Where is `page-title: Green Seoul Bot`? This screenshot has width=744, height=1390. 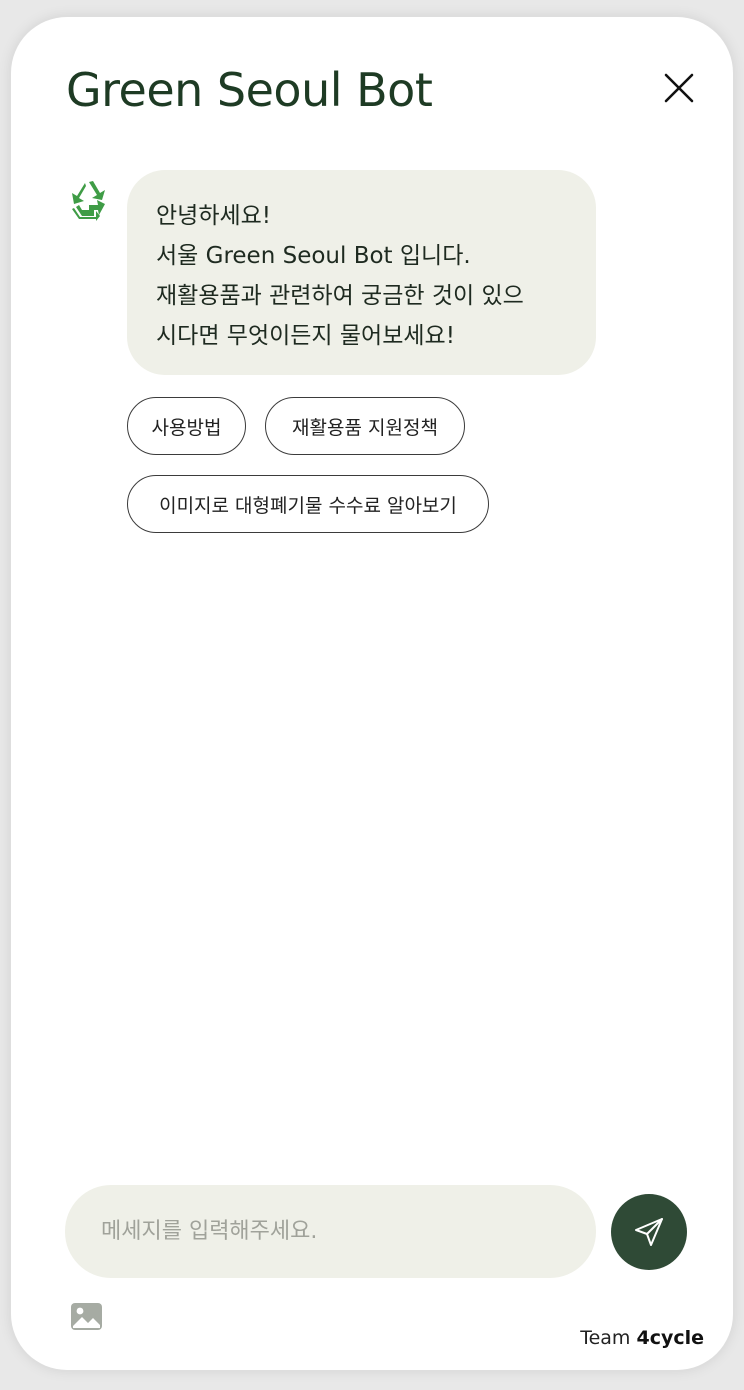 page-title: Green Seoul Bot is located at coordinates (249, 90).